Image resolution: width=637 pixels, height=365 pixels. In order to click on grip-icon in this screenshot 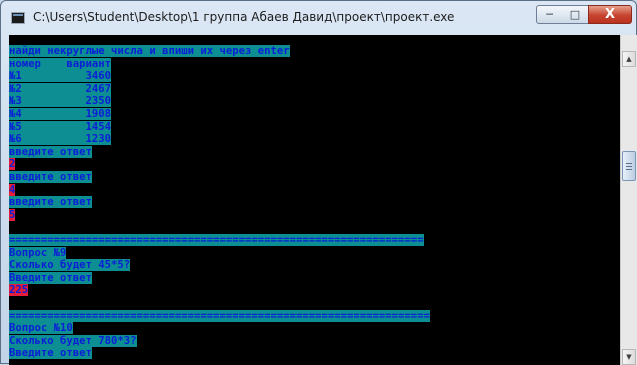, I will do `click(629, 166)`.